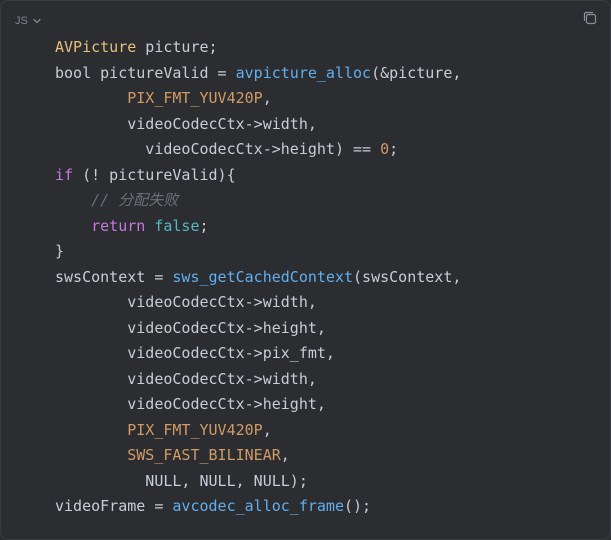 This screenshot has width=611, height=540. I want to click on code-line: // 分配失败, so click(258, 201).